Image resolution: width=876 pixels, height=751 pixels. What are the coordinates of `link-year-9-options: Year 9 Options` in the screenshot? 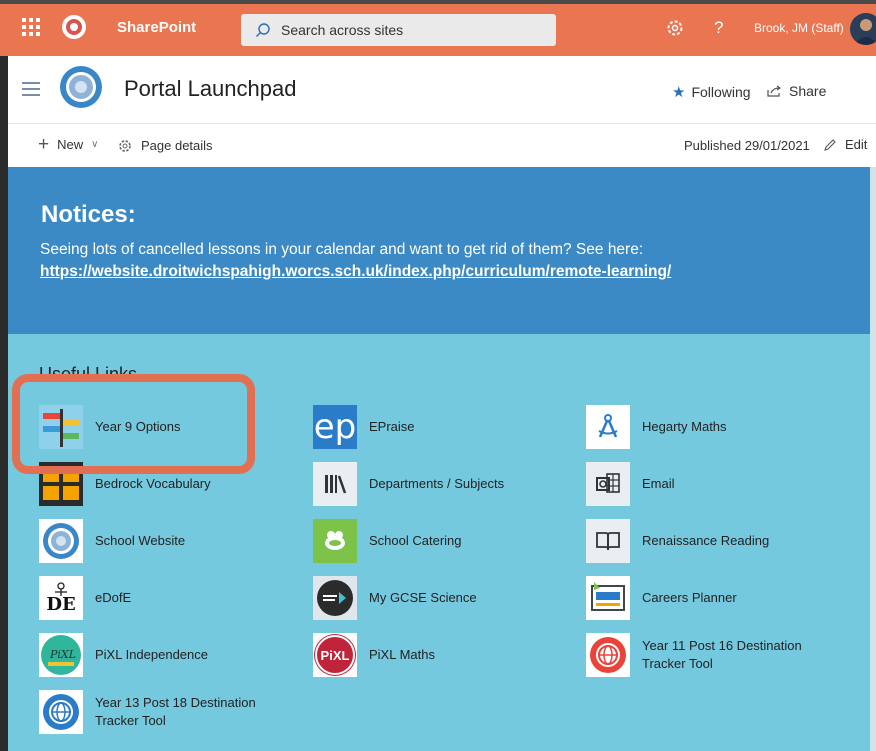 It's located at (110, 427).